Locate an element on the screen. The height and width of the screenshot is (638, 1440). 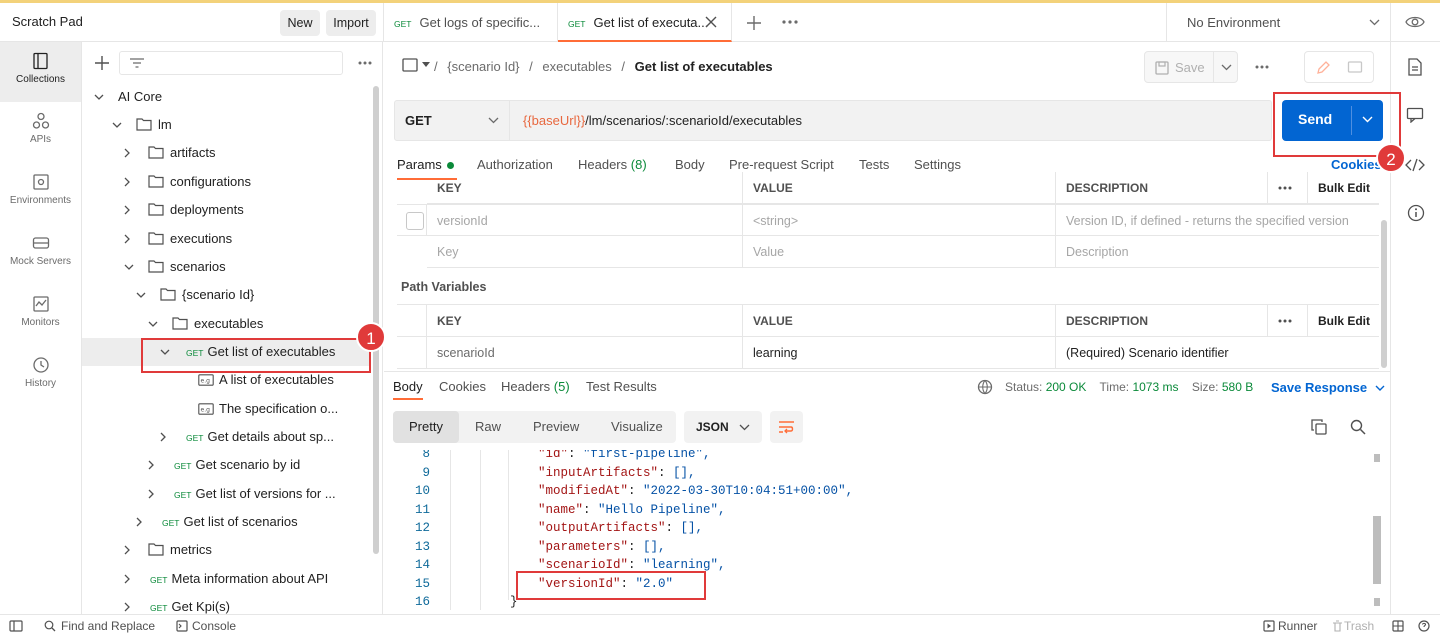
format-select: JSON is located at coordinates (723, 427).